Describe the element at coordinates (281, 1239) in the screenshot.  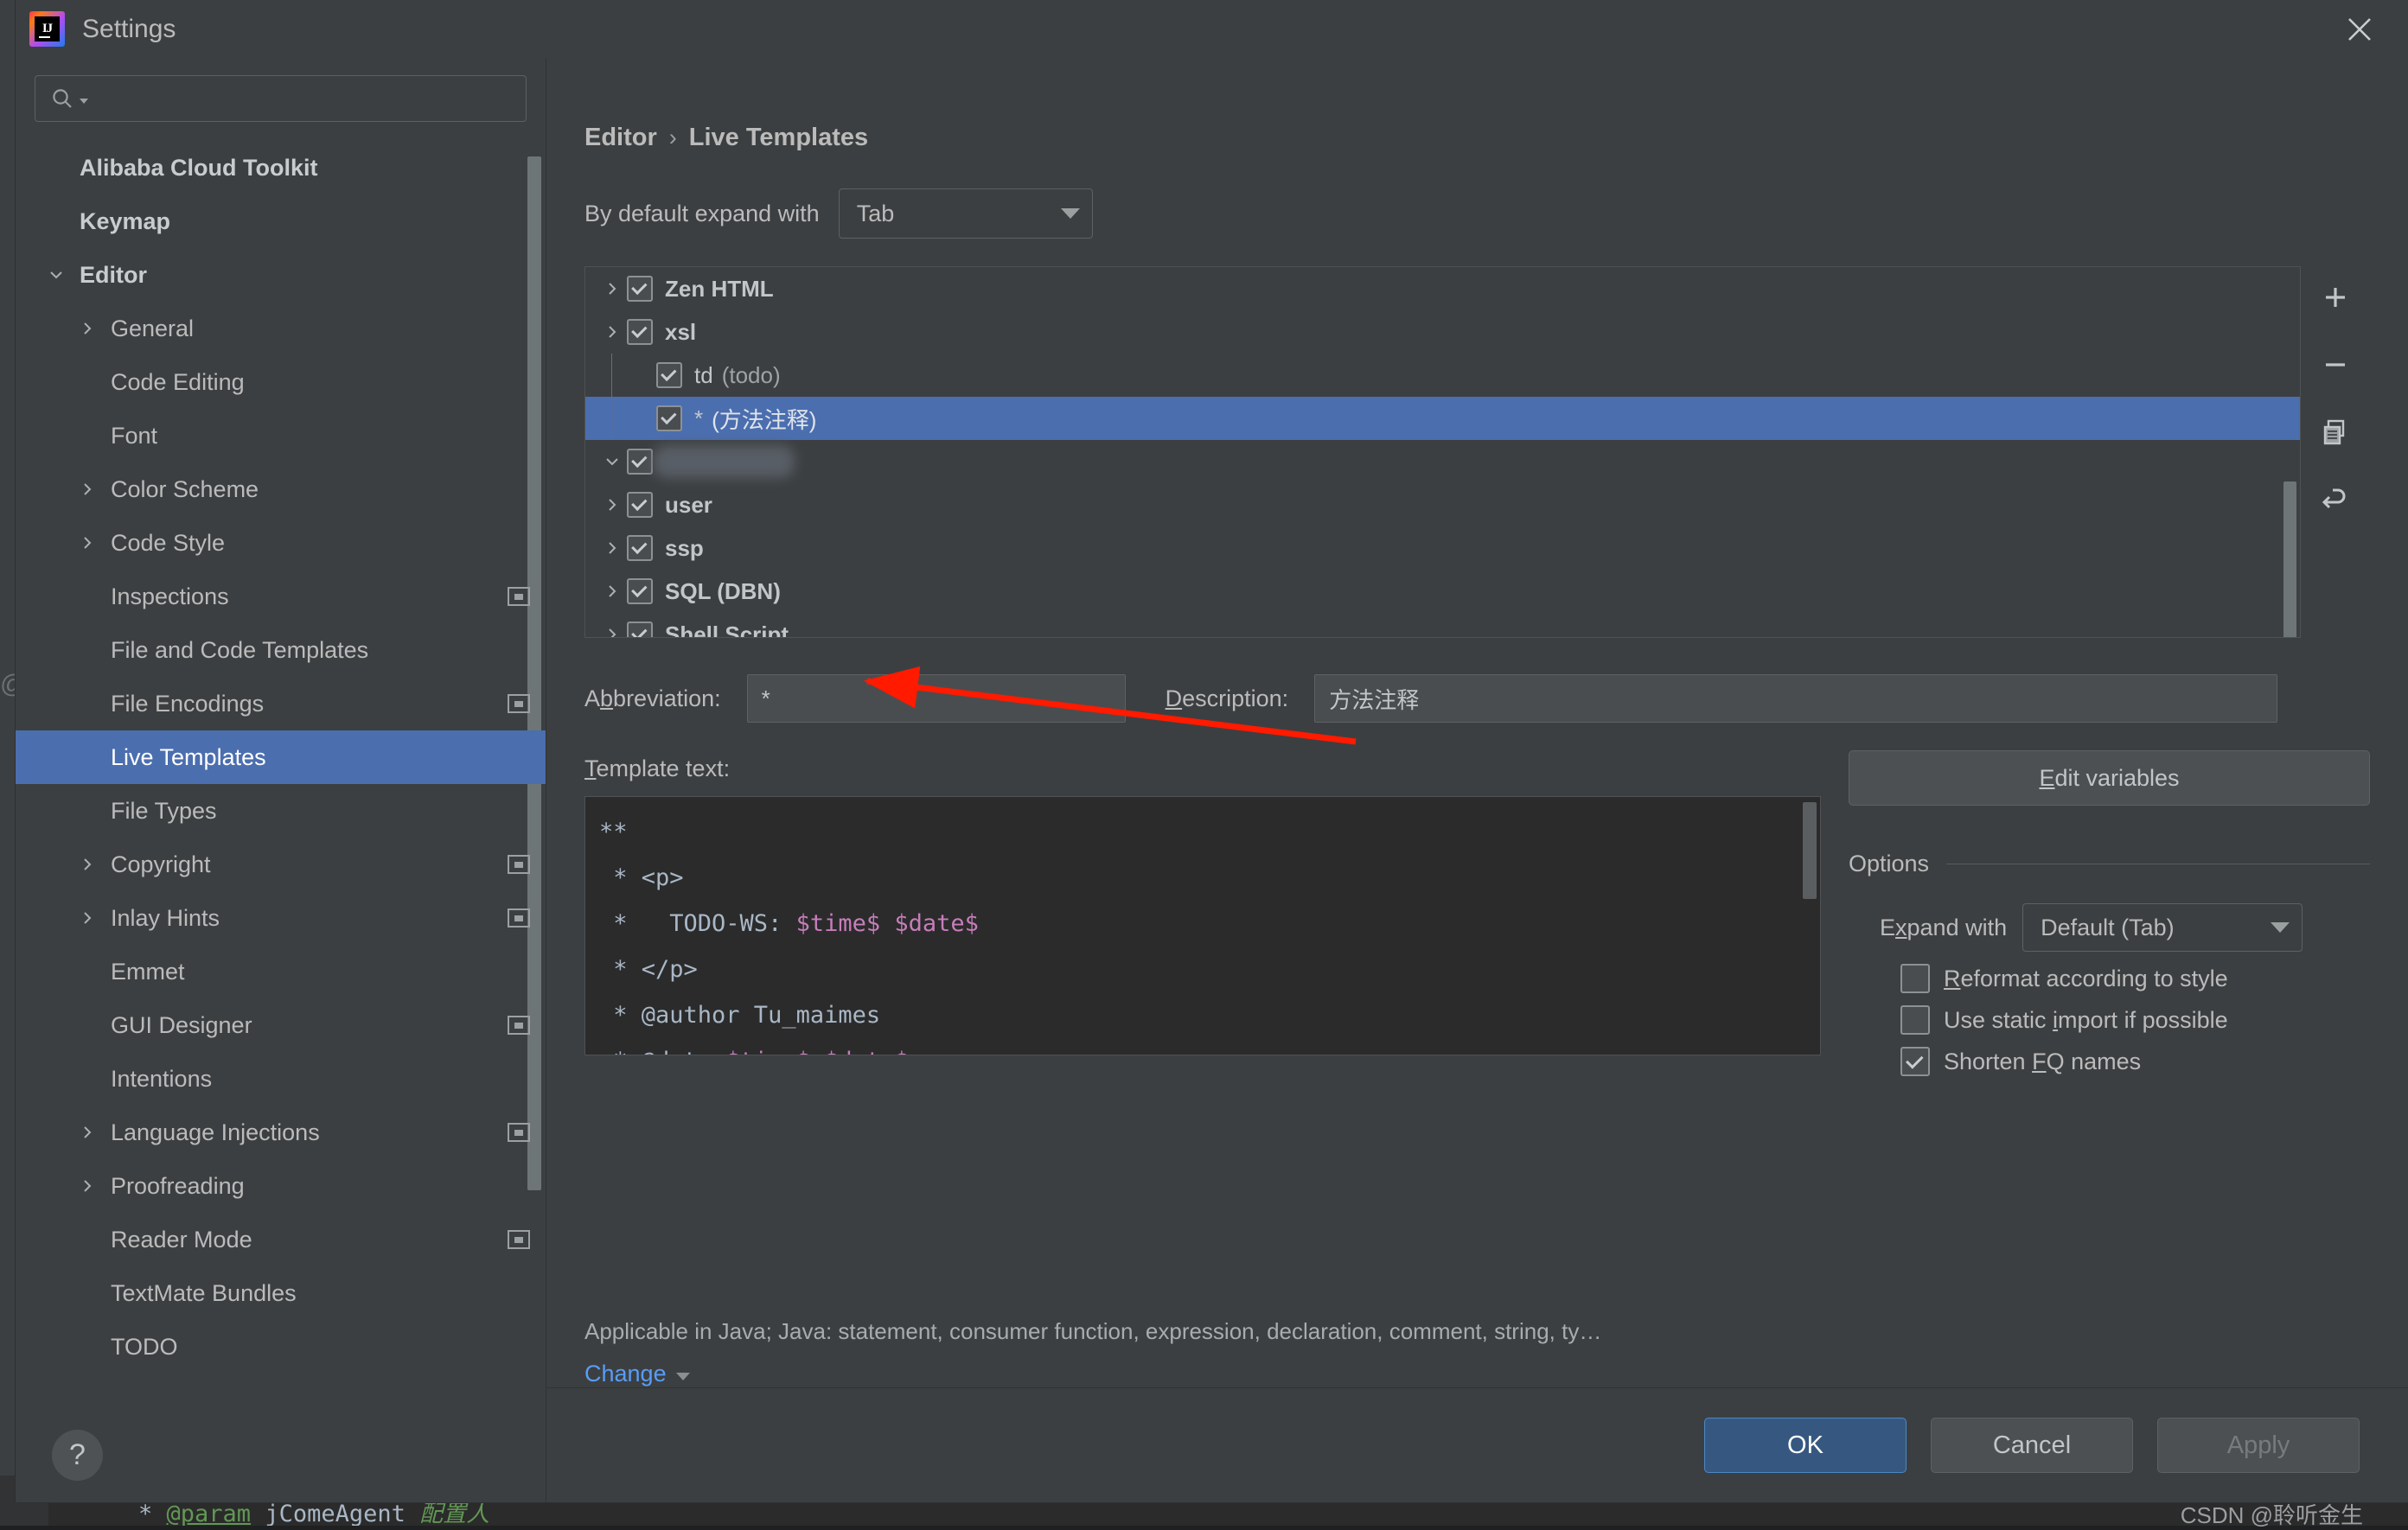
I see `sidebar-item-reader-mode: Reader Mode` at that location.